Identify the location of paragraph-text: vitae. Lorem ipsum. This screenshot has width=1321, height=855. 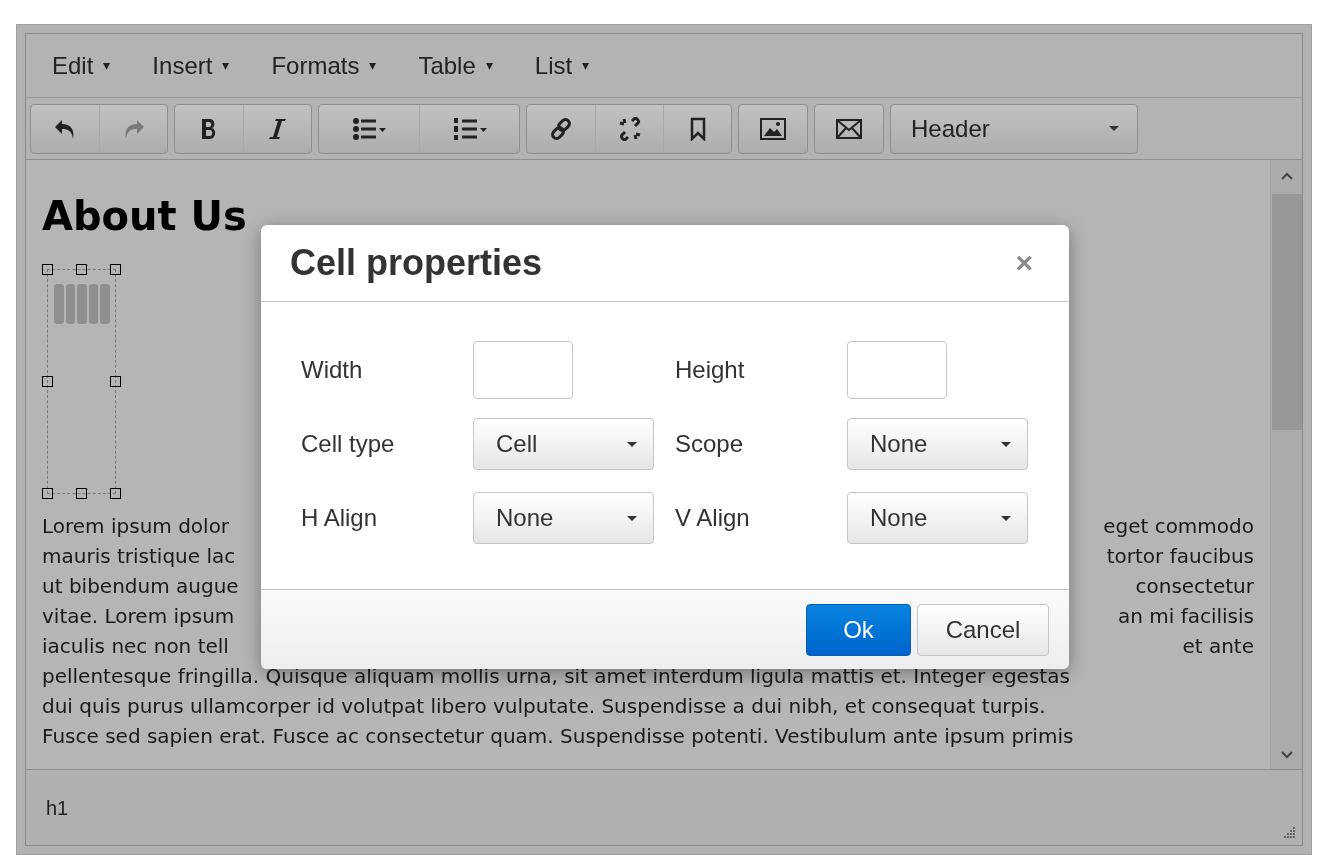
(138, 616).